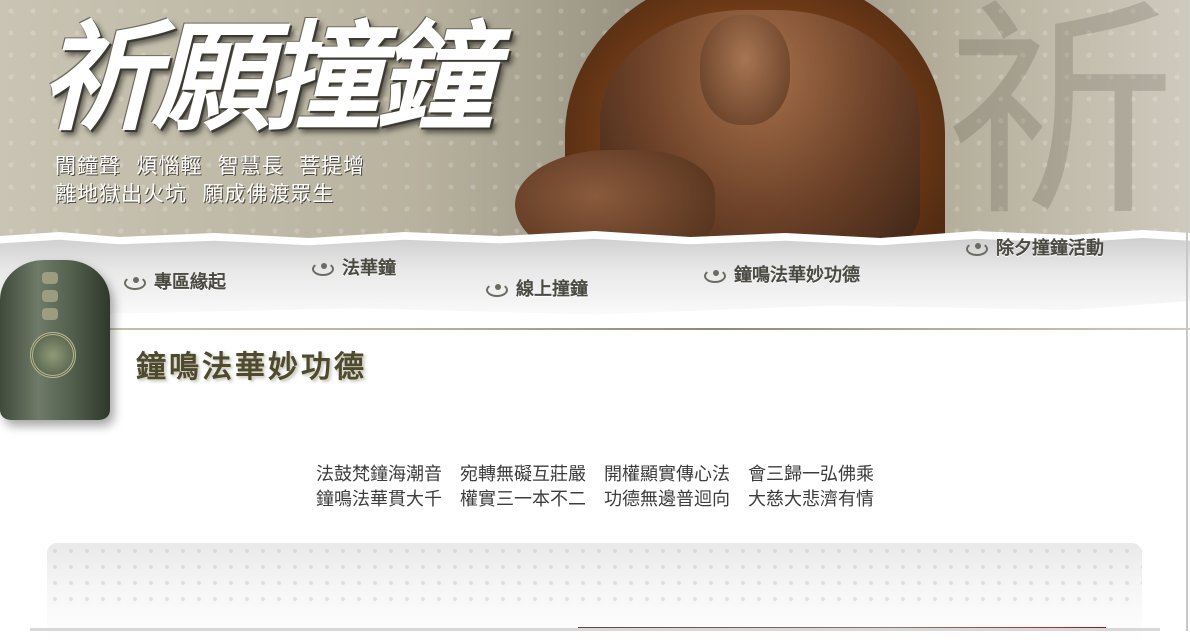 The width and height of the screenshot is (1190, 643). I want to click on subtitle-line: 聞鐘聲 煩惱輕 智慧長 菩提增, so click(210, 166).